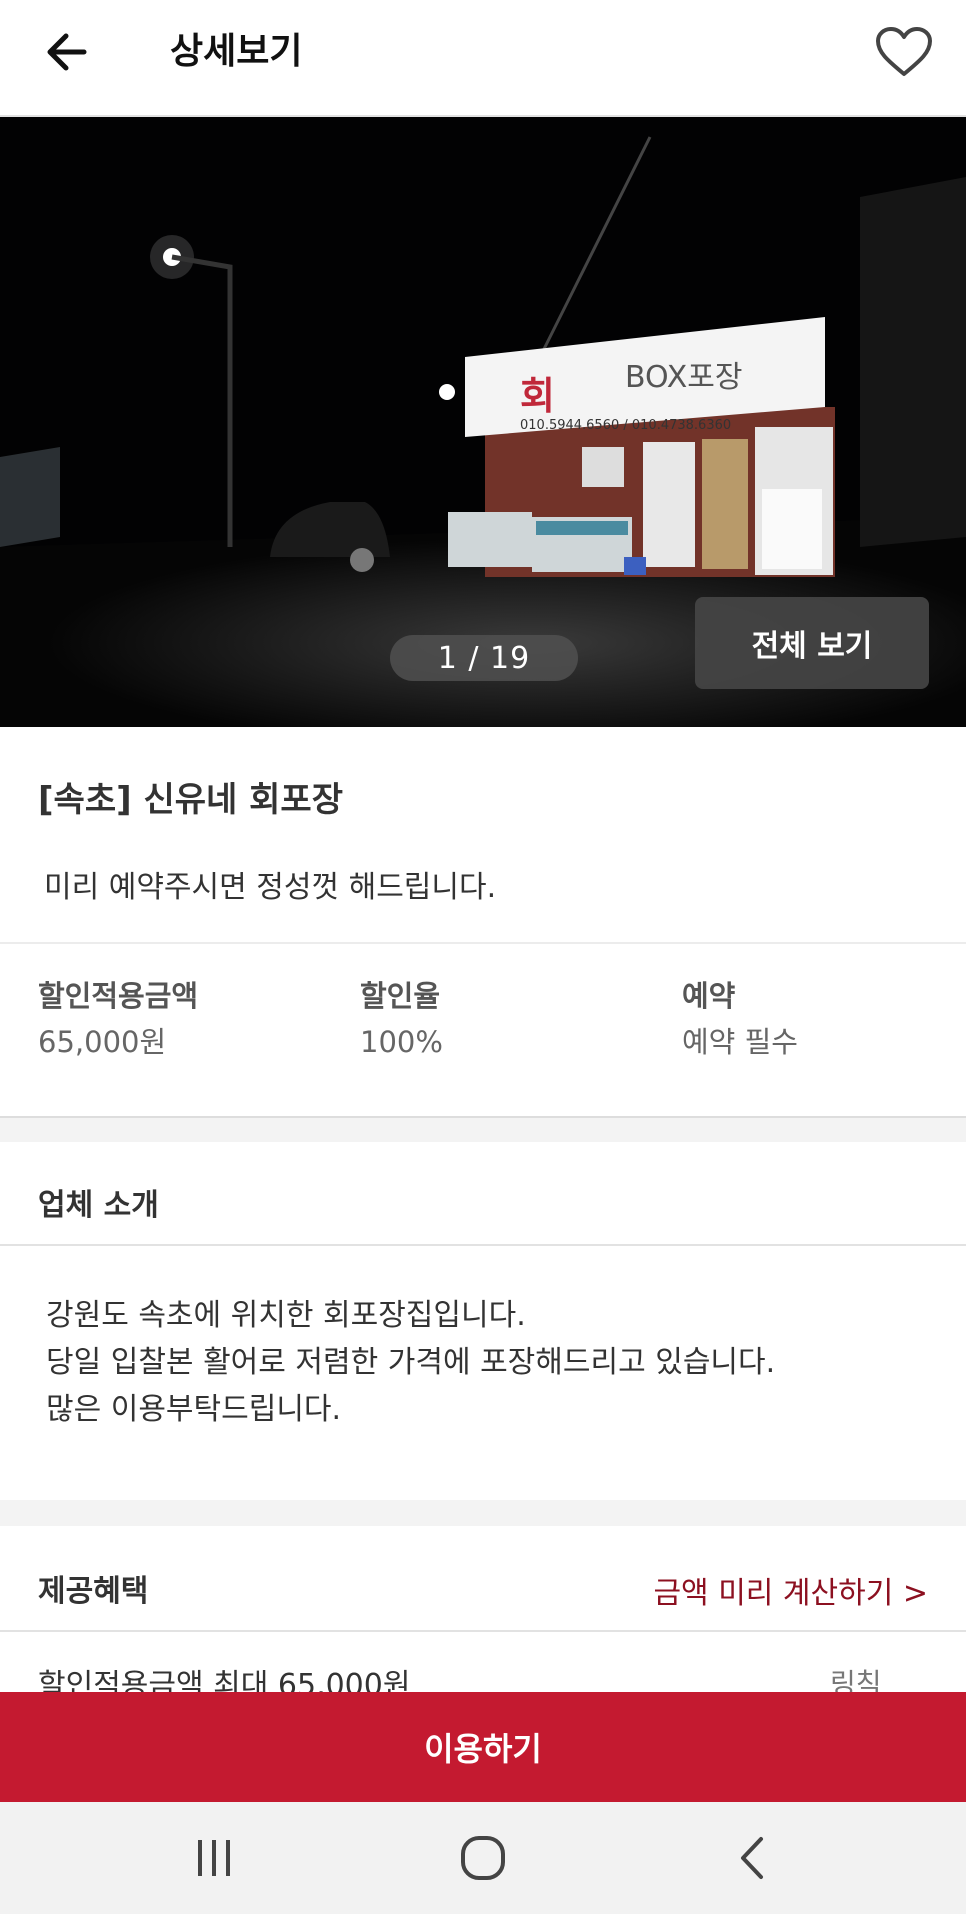 Image resolution: width=966 pixels, height=1914 pixels. Describe the element at coordinates (400, 996) in the screenshot. I see `info-label: 할인율` at that location.